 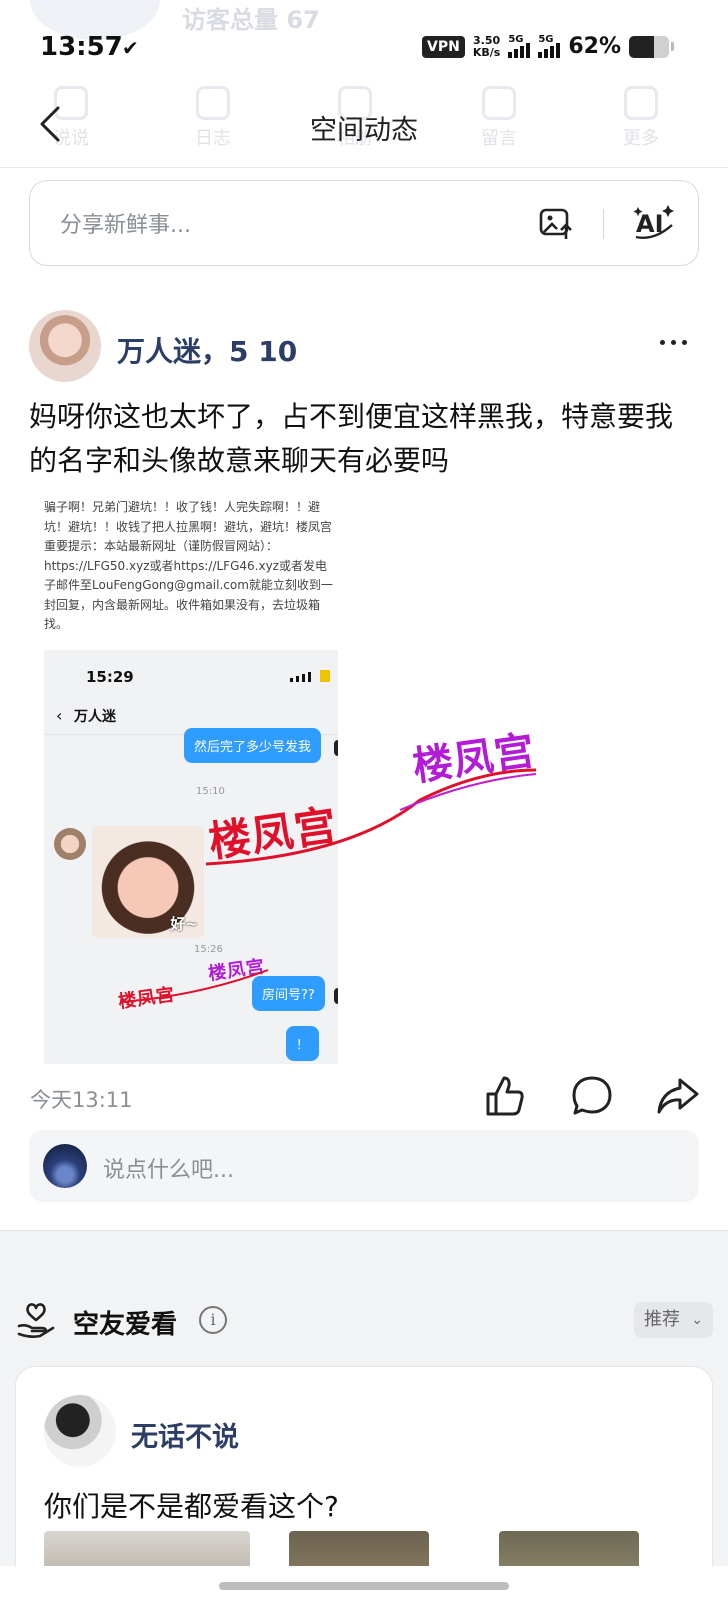 I want to click on nav-bar: 空间动态, so click(x=364, y=130).